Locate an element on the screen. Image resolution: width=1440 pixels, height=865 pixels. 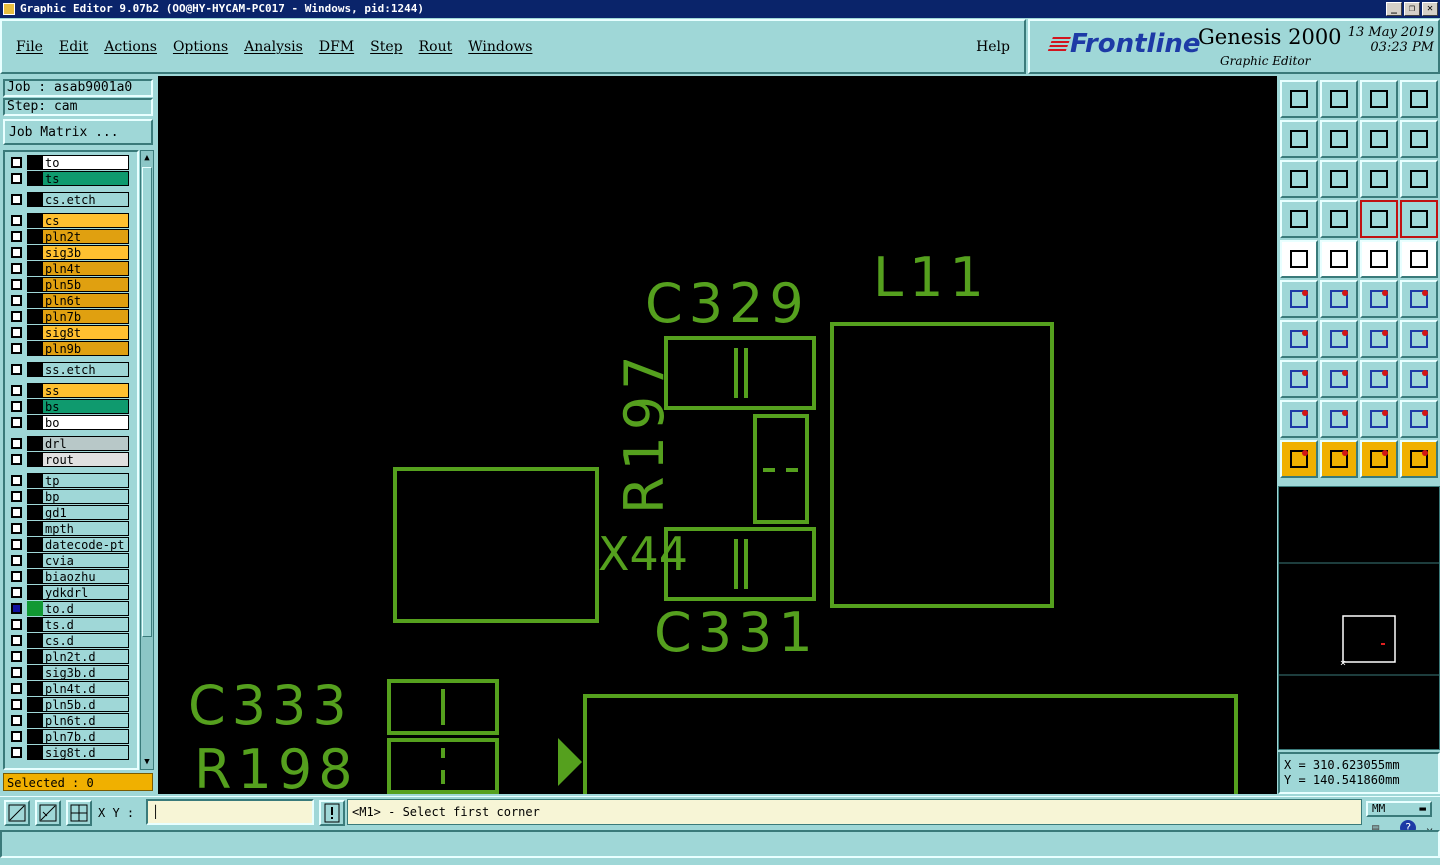
select-arrow-button is located at coordinates (1299, 459).